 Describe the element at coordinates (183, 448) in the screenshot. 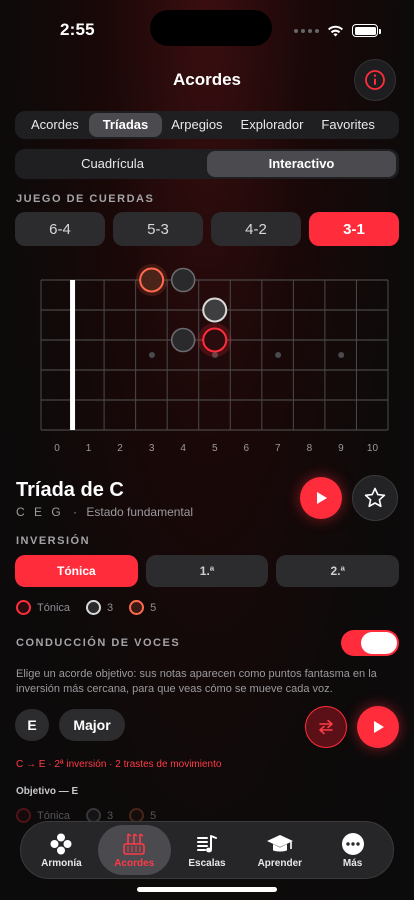

I see `fret-number: 4` at that location.